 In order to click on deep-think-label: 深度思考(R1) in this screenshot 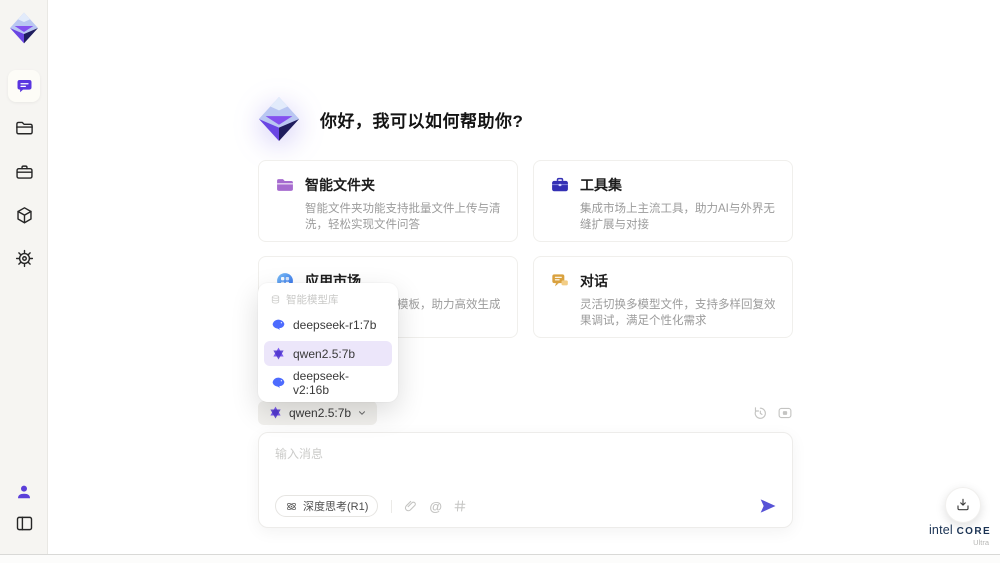, I will do `click(336, 507)`.